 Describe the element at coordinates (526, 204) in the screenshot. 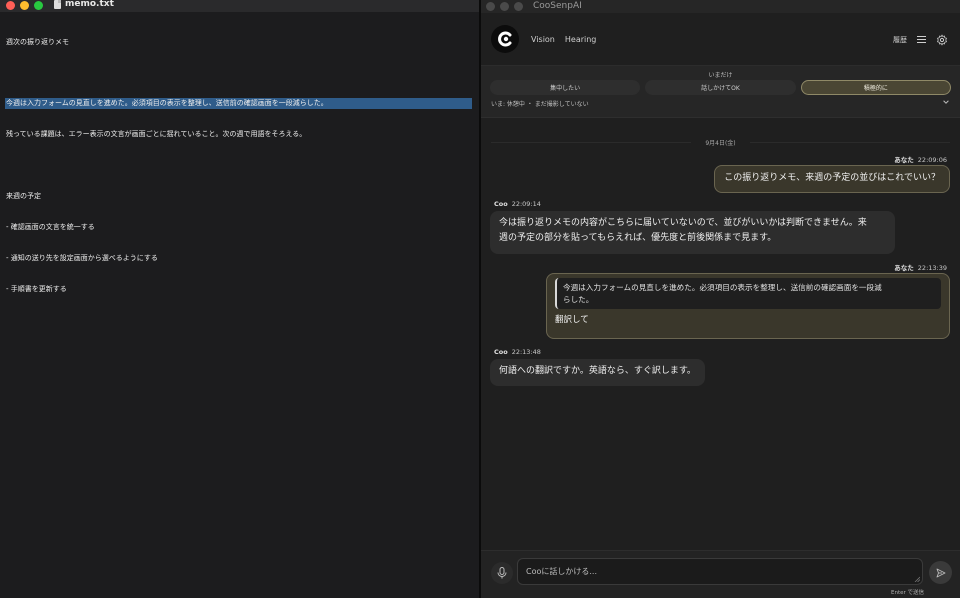

I see `message-time: 22:09:14` at that location.